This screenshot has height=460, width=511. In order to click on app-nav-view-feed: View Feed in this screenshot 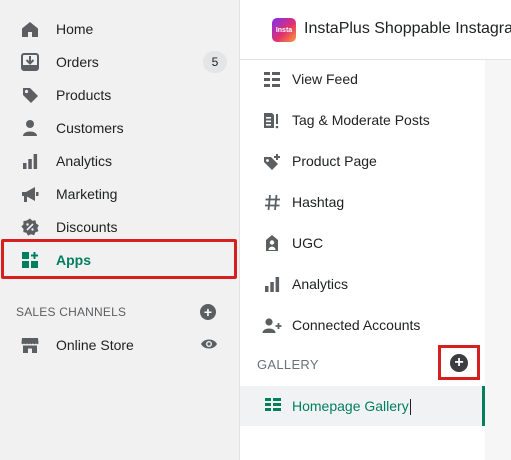, I will do `click(362, 79)`.